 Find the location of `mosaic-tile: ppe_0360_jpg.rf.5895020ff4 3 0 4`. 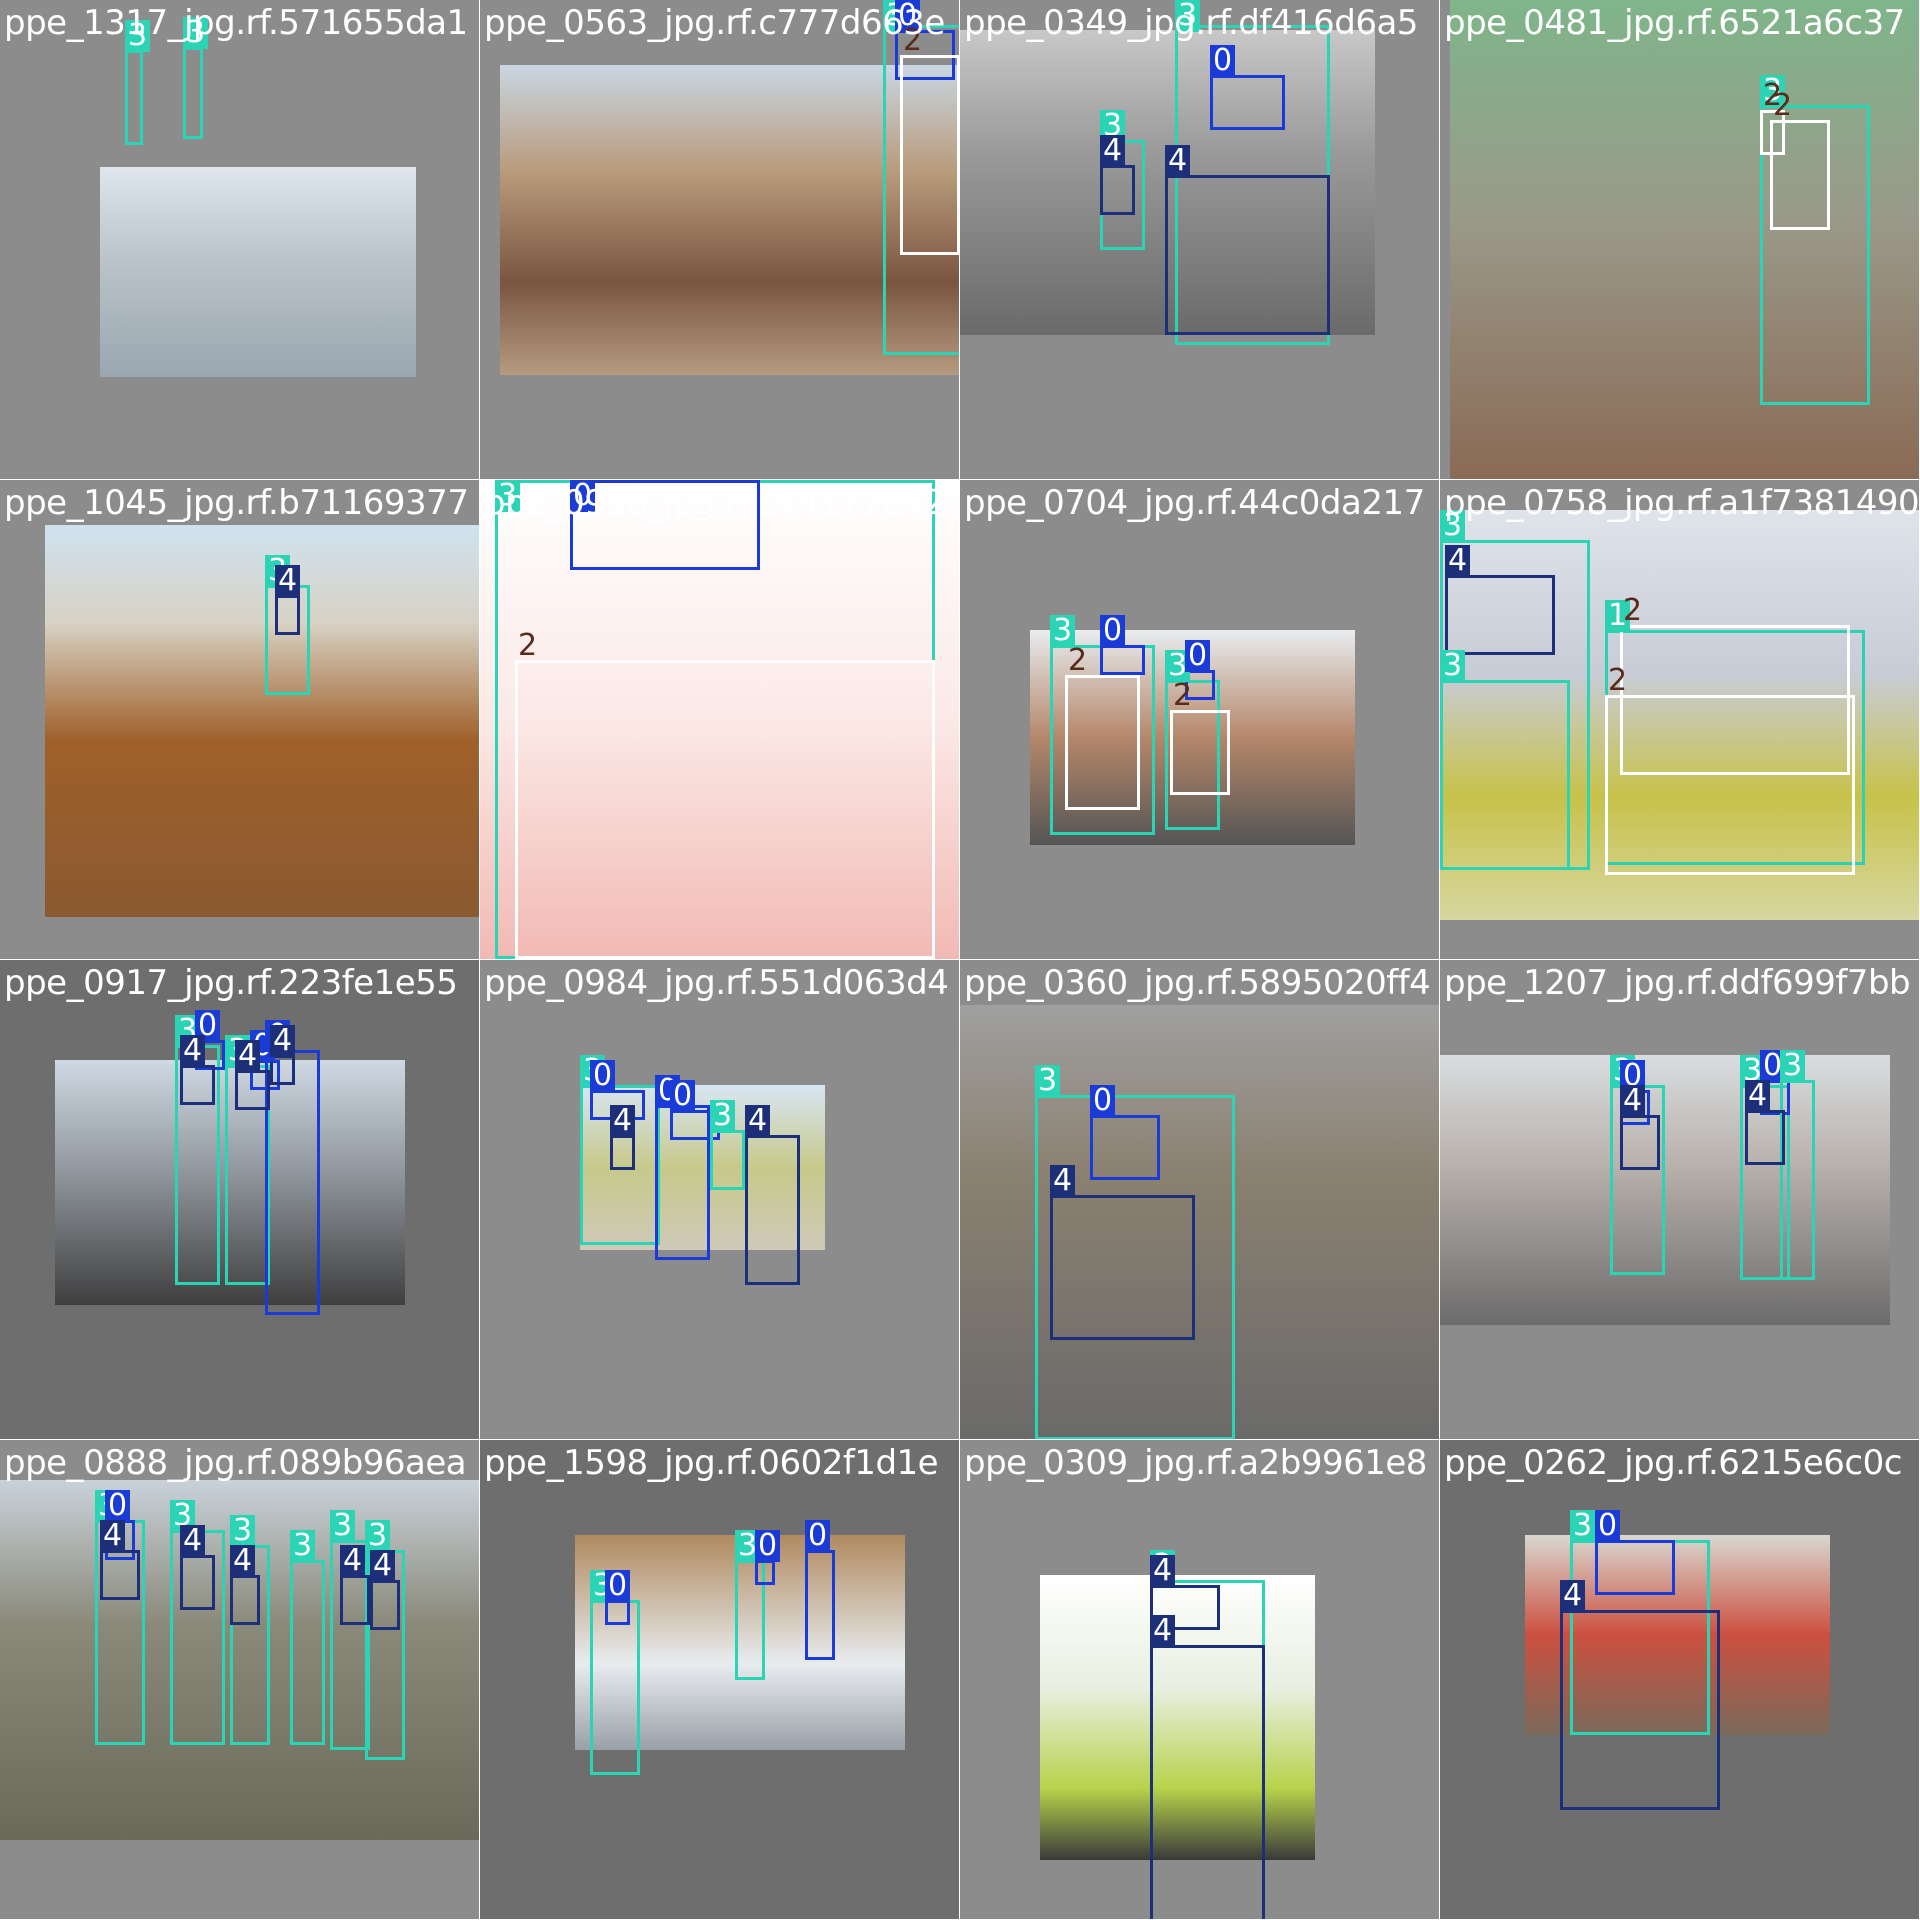

mosaic-tile: ppe_0360_jpg.rf.5895020ff4 3 0 4 is located at coordinates (1200, 1200).